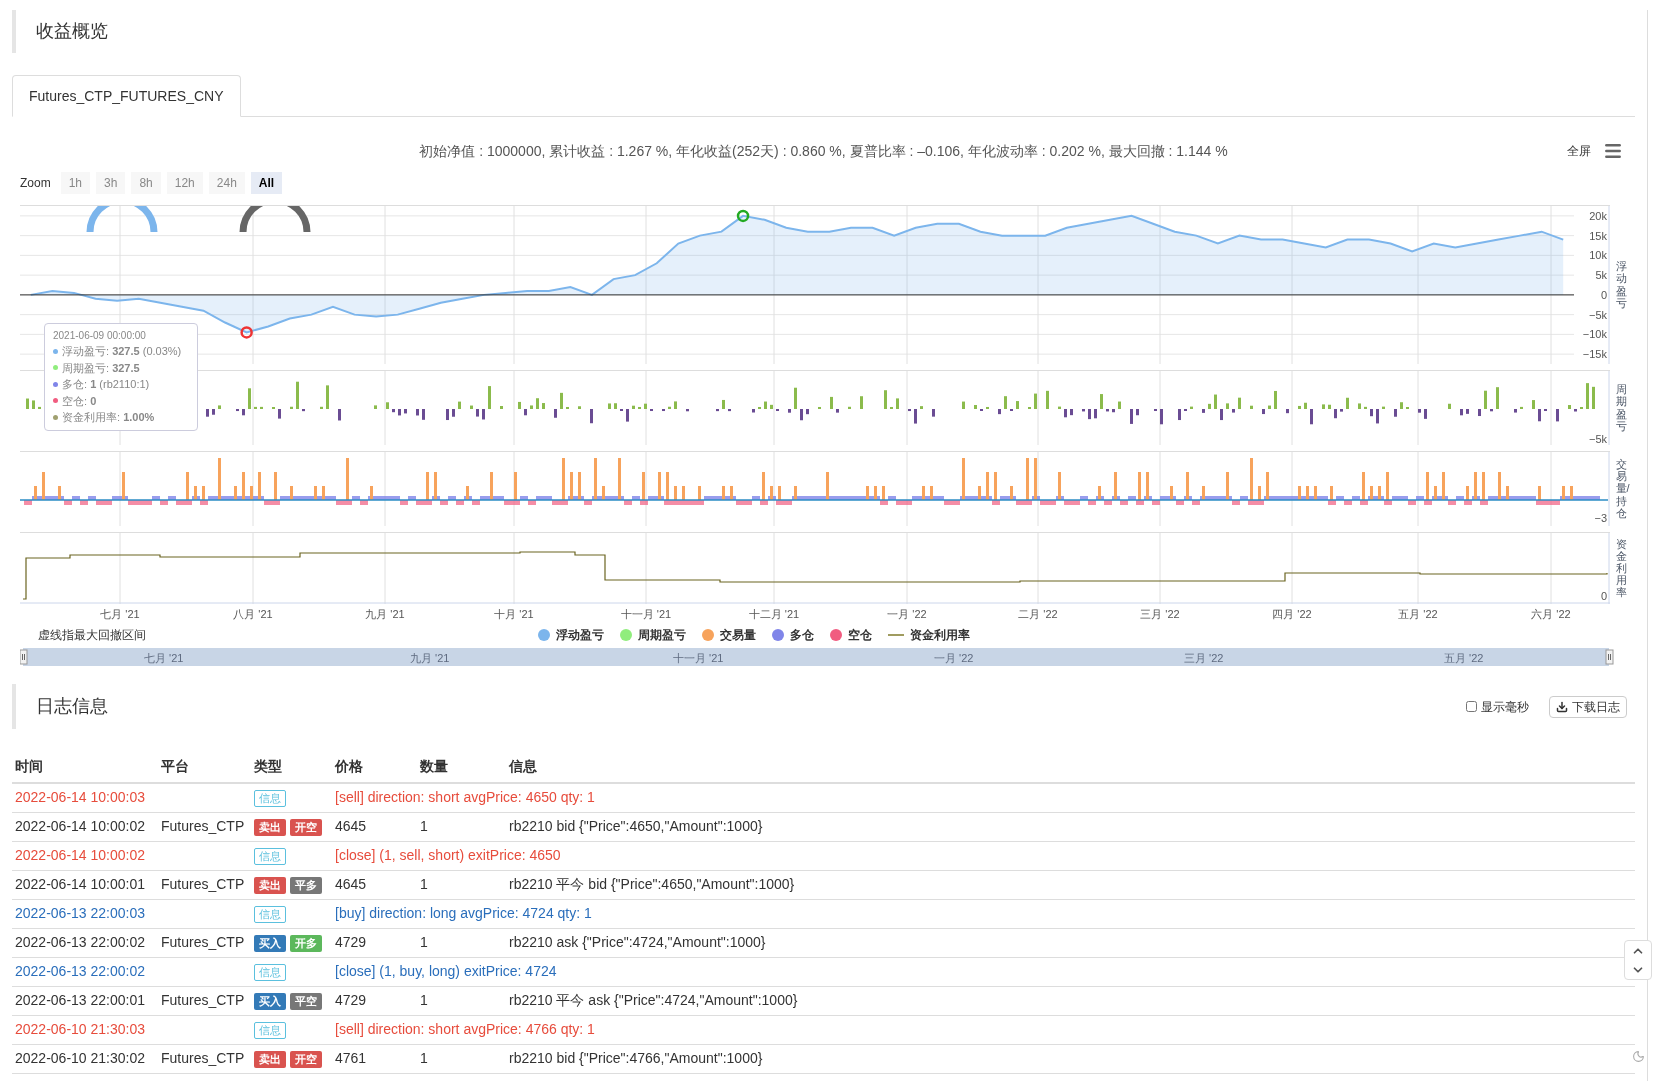 The height and width of the screenshot is (1081, 1669). I want to click on axis-label: 10k, so click(1598, 255).